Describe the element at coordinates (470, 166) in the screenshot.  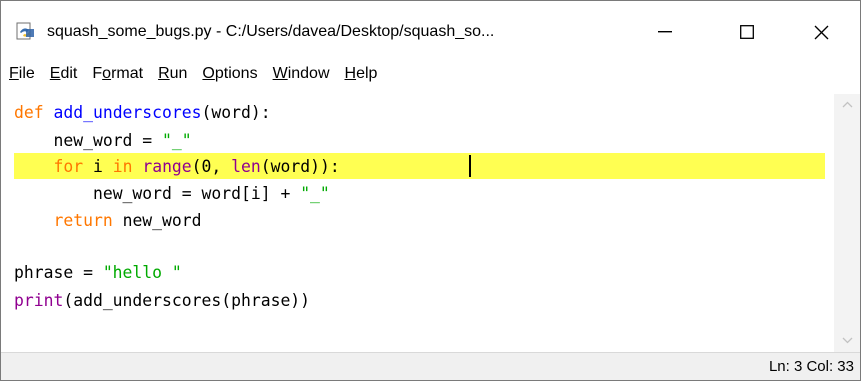
I see `text-cursor` at that location.